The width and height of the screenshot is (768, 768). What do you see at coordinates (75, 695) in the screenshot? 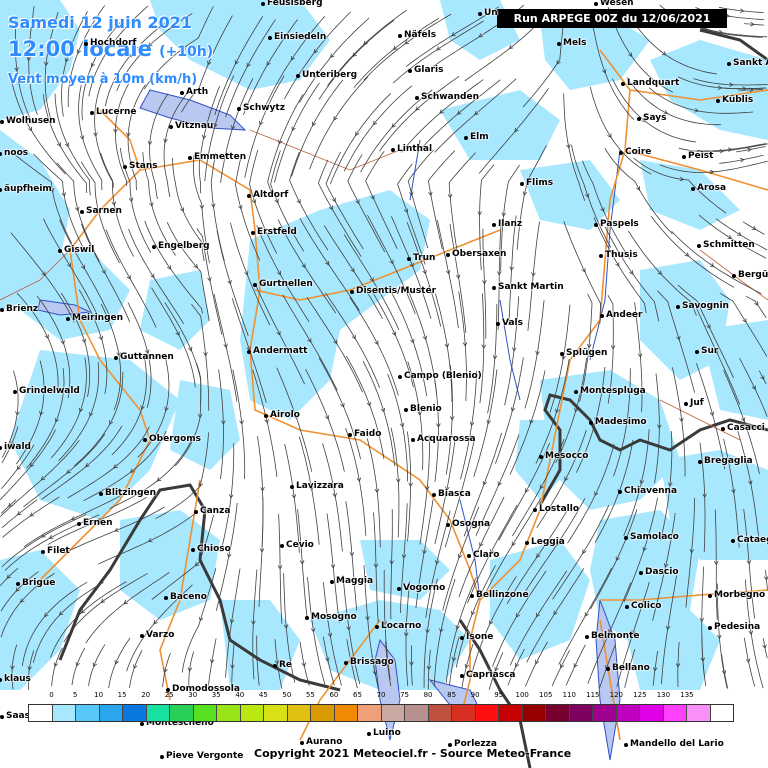
I see `legend-tick-label: 5` at bounding box center [75, 695].